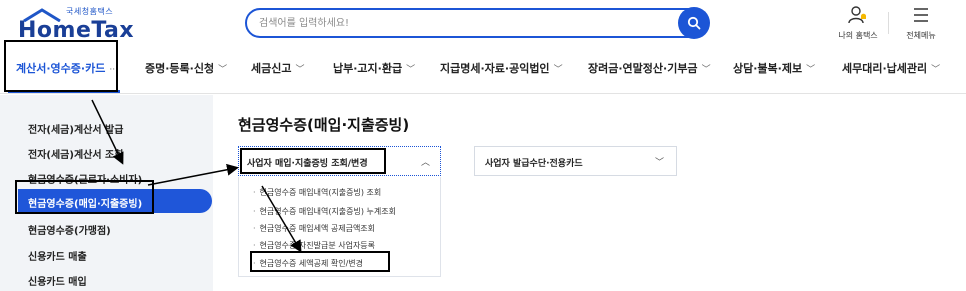 This screenshot has height=291, width=966. I want to click on search-box, so click(477, 23).